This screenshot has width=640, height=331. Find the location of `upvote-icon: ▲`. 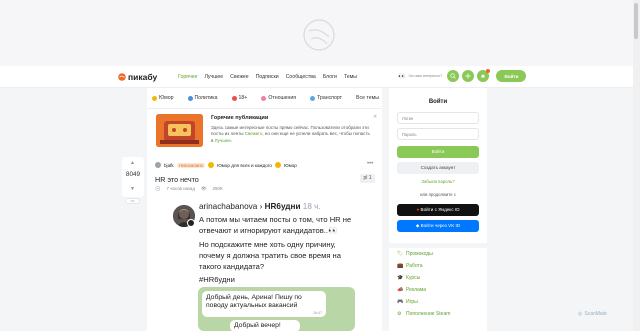

upvote-icon: ▲ is located at coordinates (132, 163).